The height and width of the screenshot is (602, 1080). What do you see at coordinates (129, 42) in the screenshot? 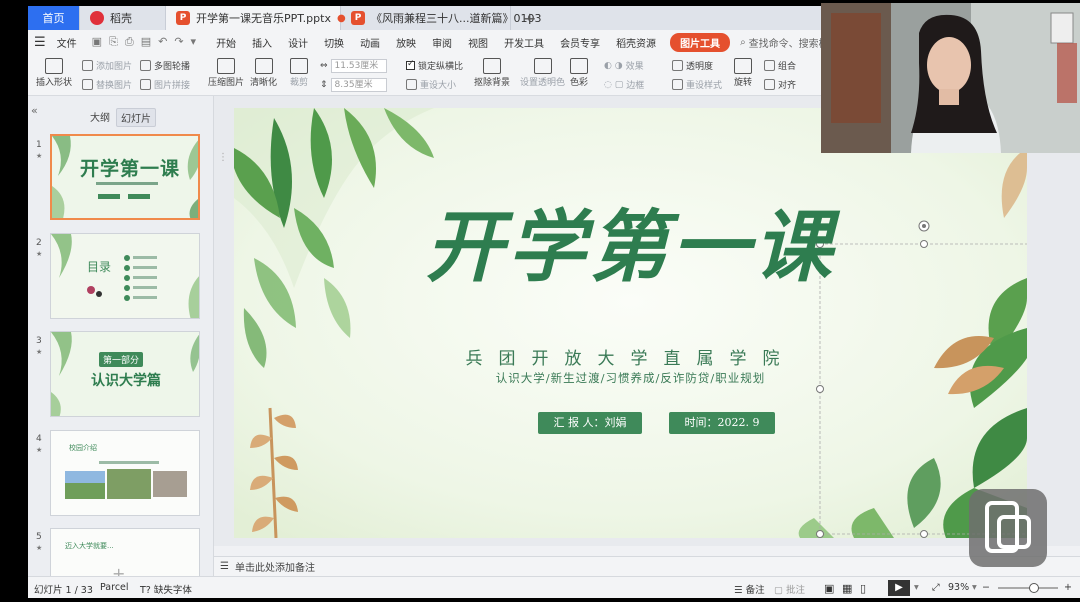
I see `print-icon: ⎙` at bounding box center [129, 42].